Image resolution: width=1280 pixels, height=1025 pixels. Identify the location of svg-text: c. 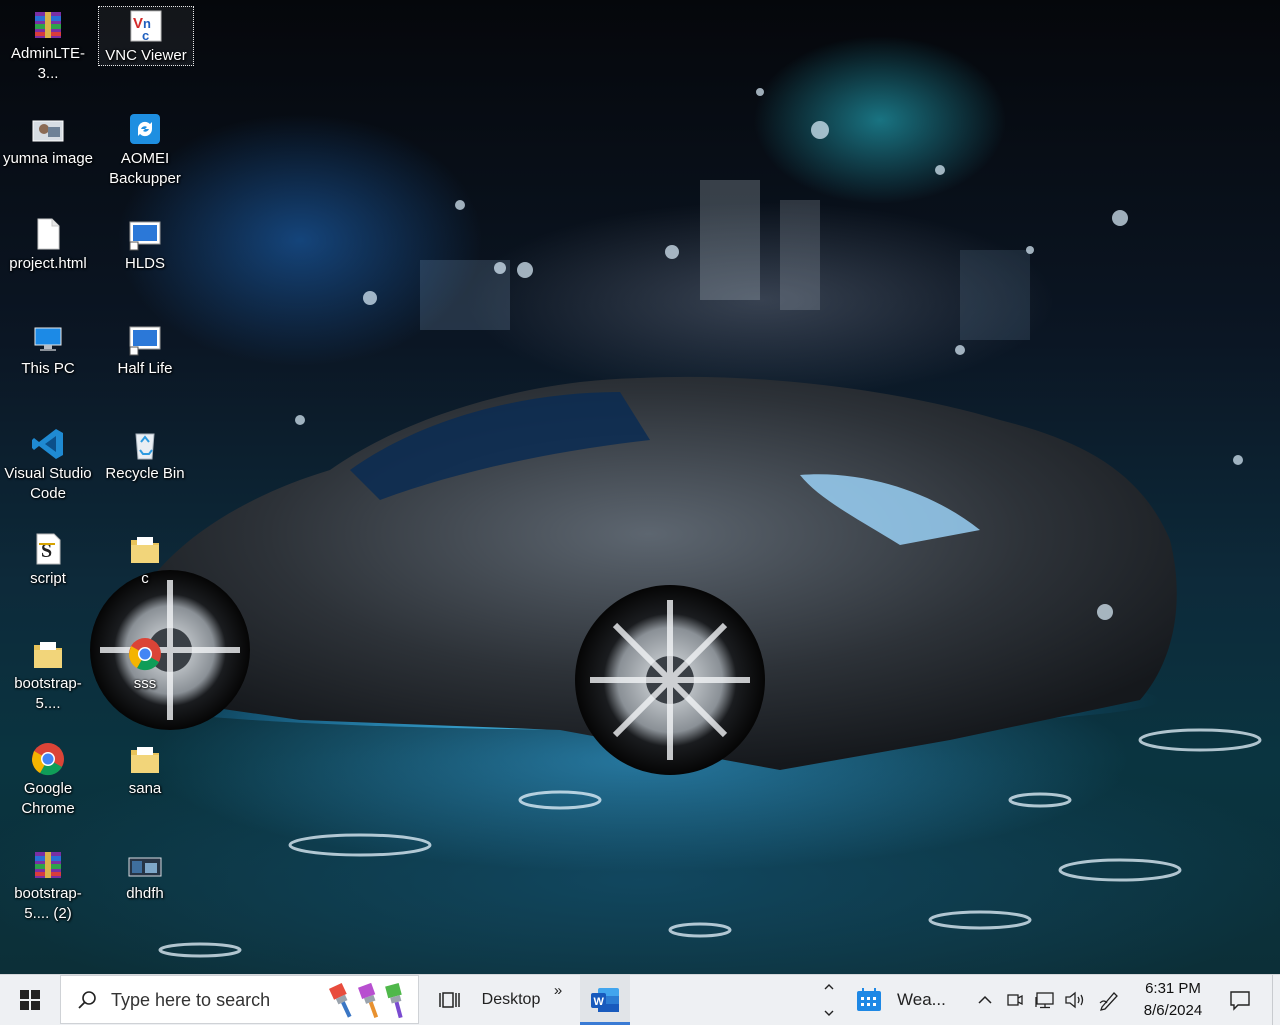
(145, 35).